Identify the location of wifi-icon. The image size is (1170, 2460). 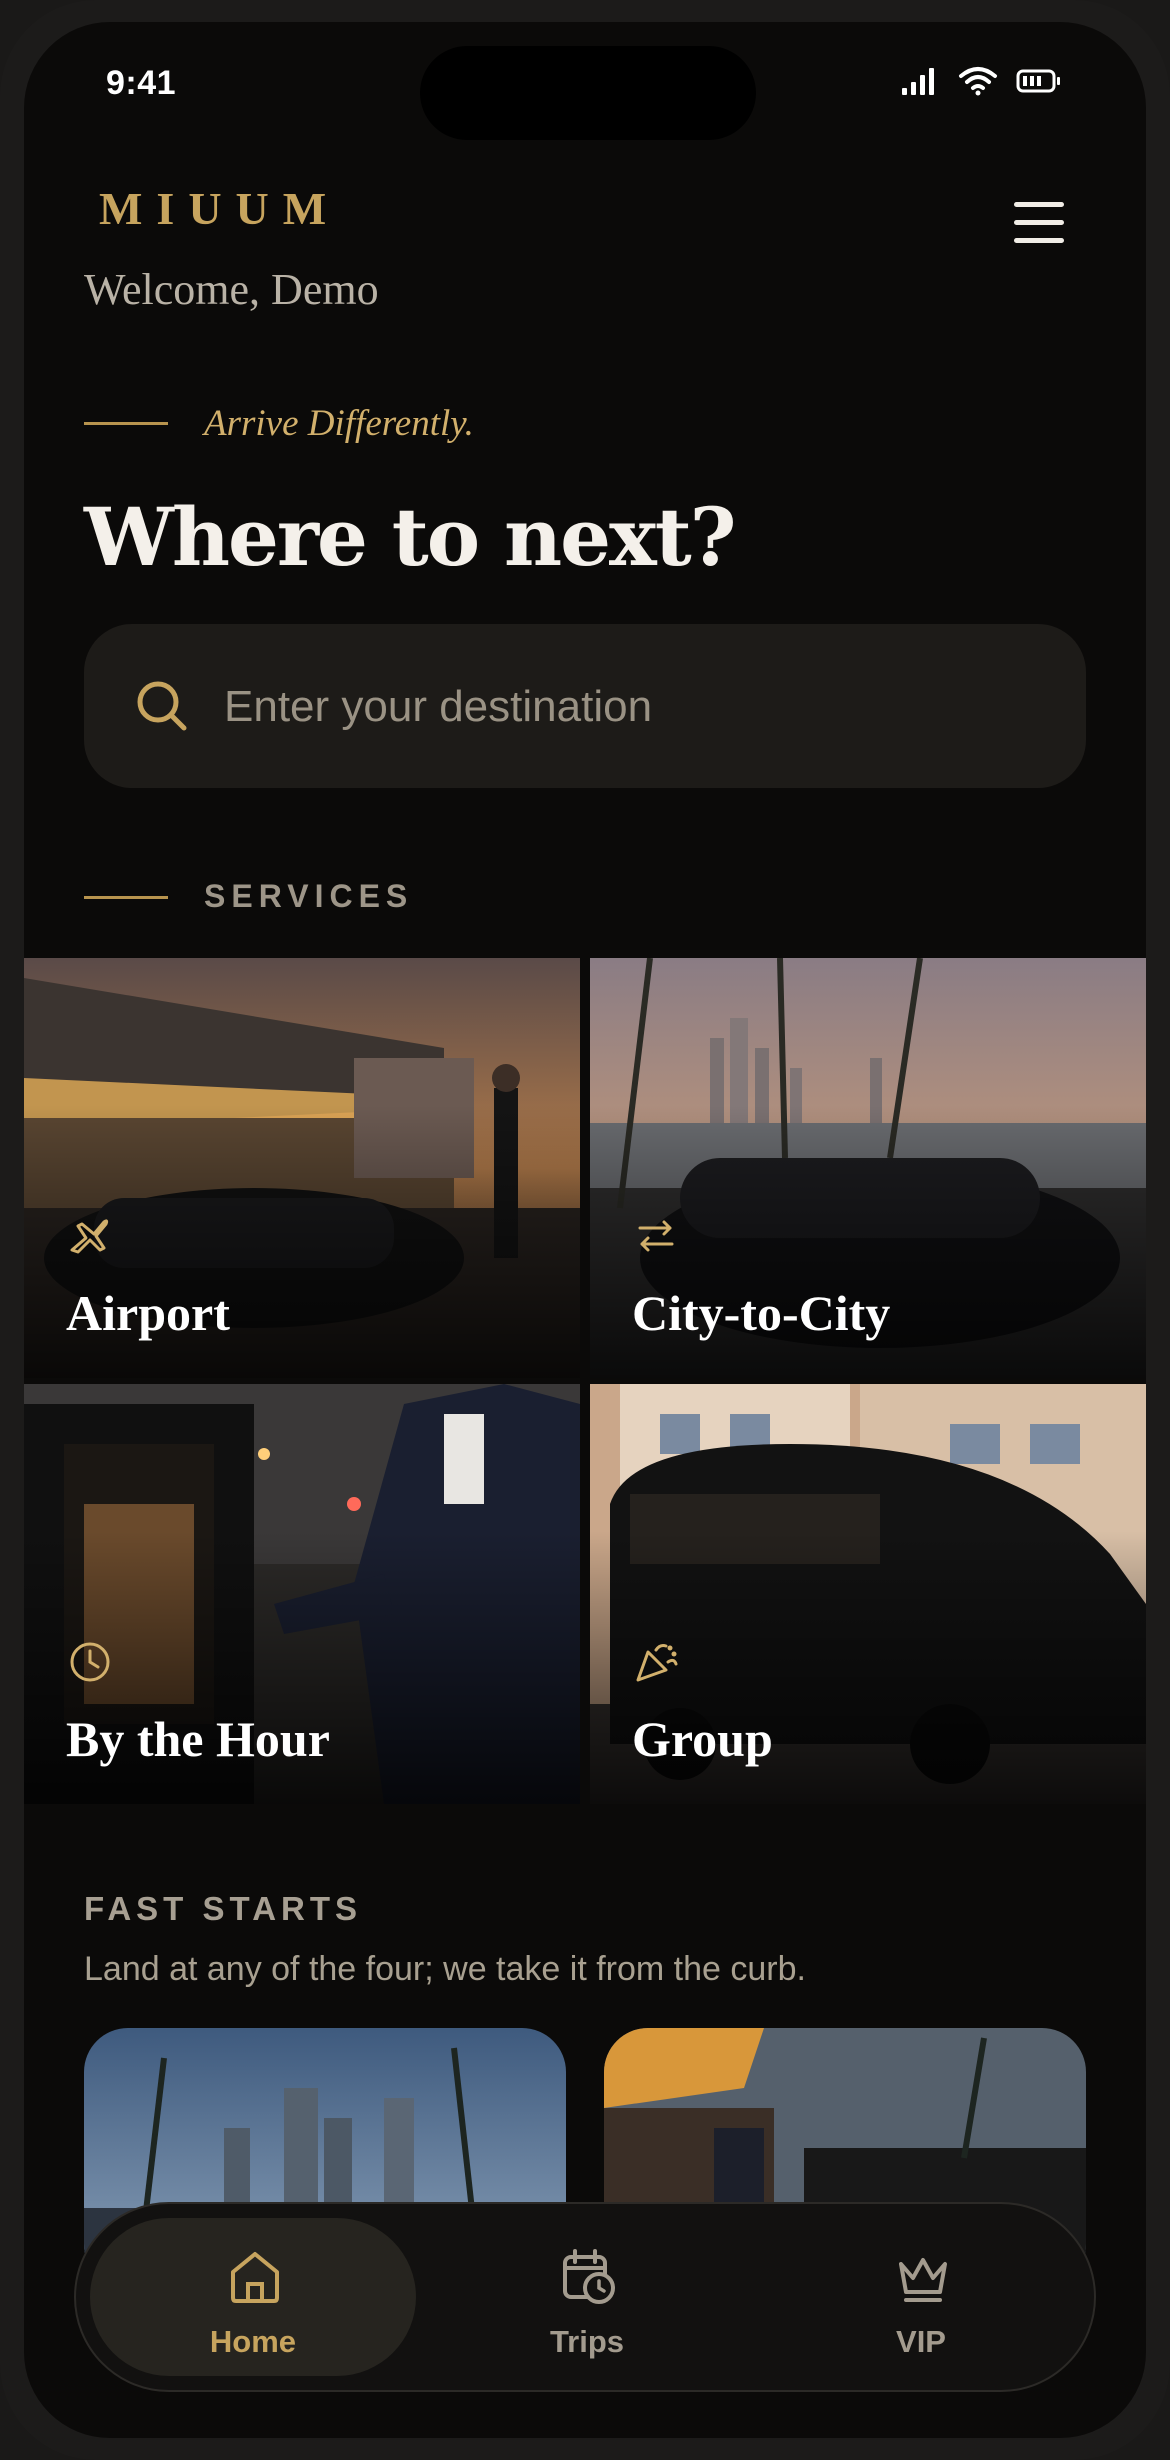
(978, 81).